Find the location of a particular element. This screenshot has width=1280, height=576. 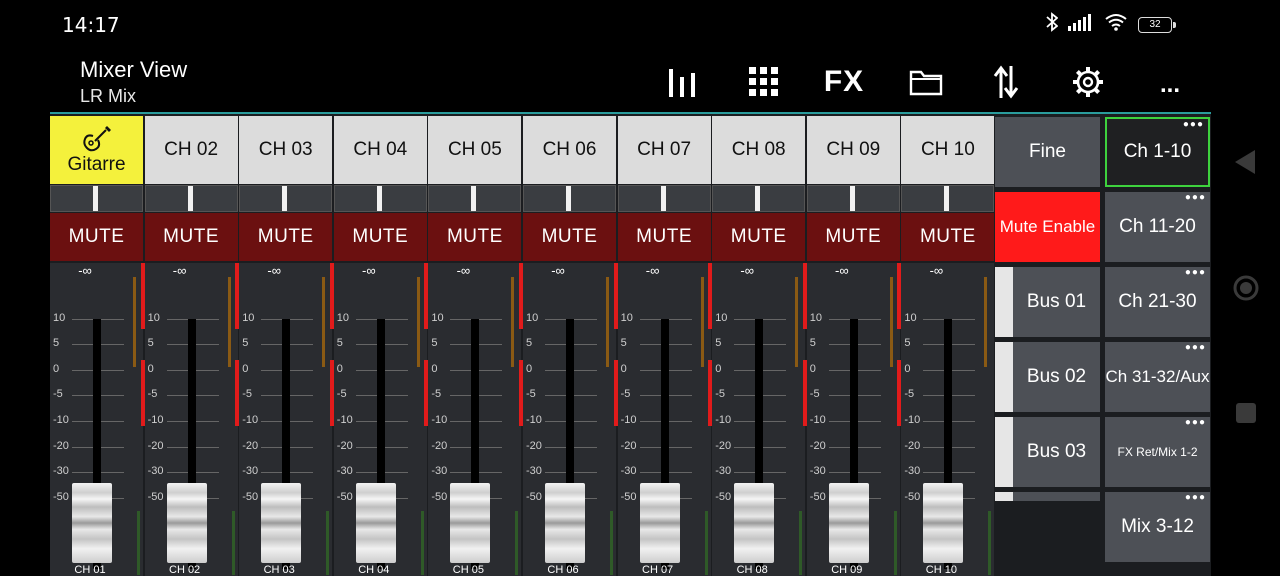

bank-button: ●●● Ch 31-32/Aux is located at coordinates (1157, 377).